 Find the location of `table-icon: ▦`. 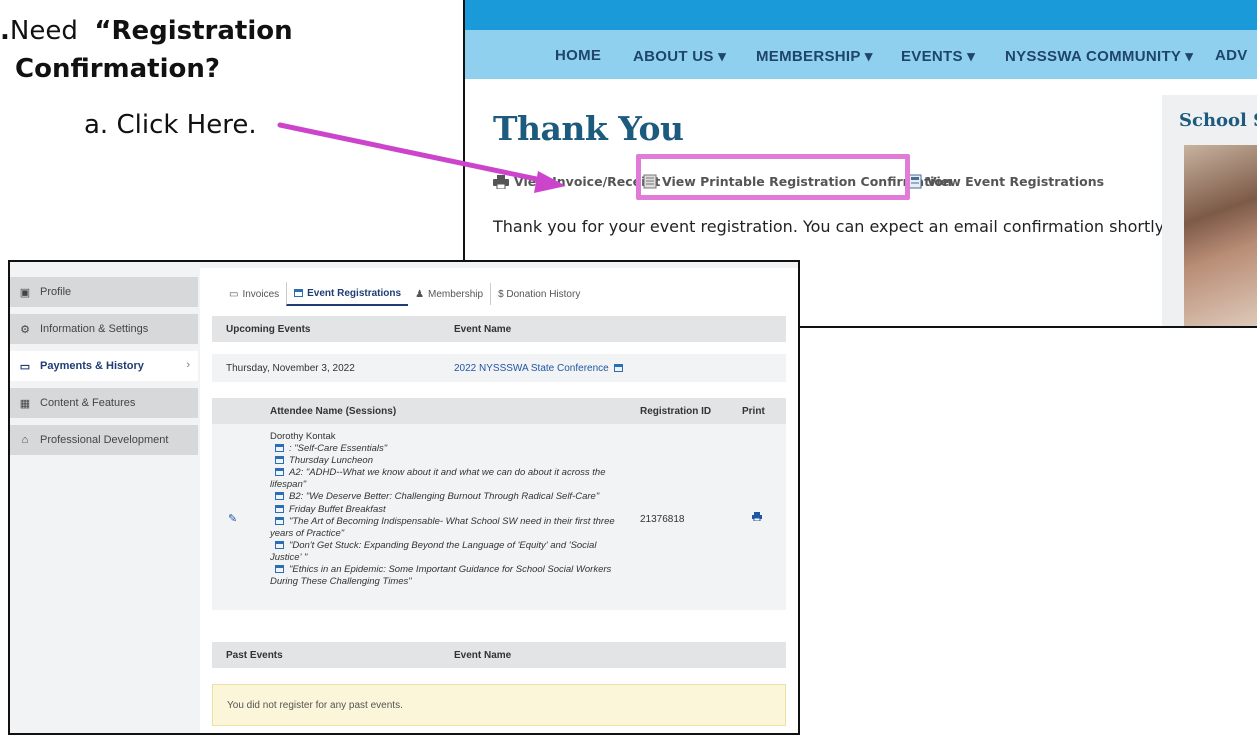

table-icon: ▦ is located at coordinates (25, 403).